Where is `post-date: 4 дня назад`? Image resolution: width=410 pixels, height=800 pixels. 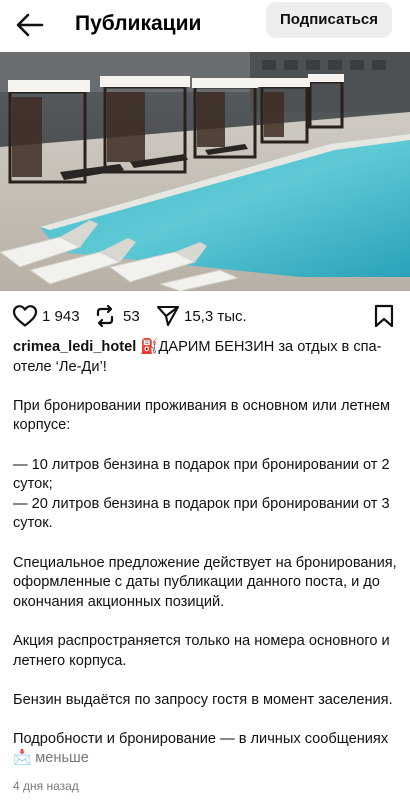 post-date: 4 дня назад is located at coordinates (46, 786).